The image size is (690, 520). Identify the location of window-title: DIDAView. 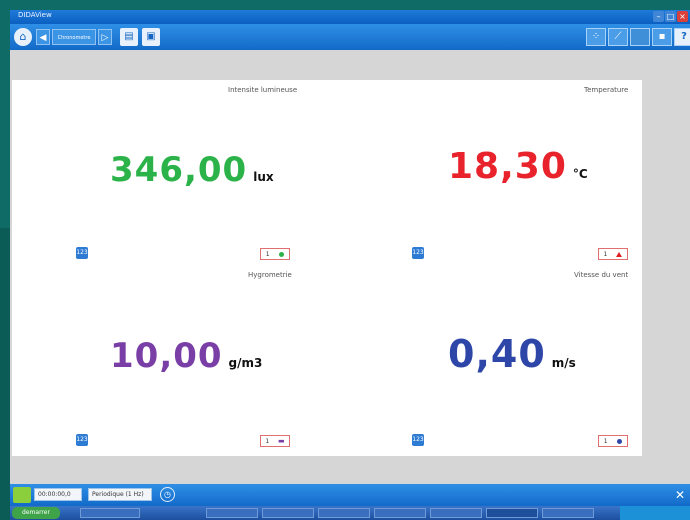
(35, 15).